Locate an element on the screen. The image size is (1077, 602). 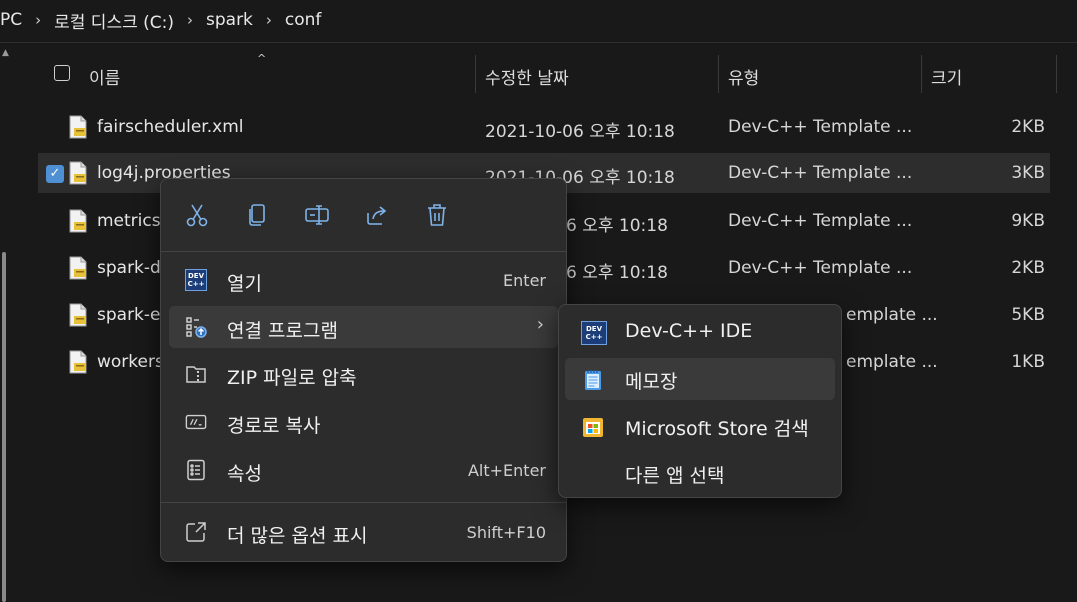
breadcrumb-item-conf: conf is located at coordinates (303, 20).